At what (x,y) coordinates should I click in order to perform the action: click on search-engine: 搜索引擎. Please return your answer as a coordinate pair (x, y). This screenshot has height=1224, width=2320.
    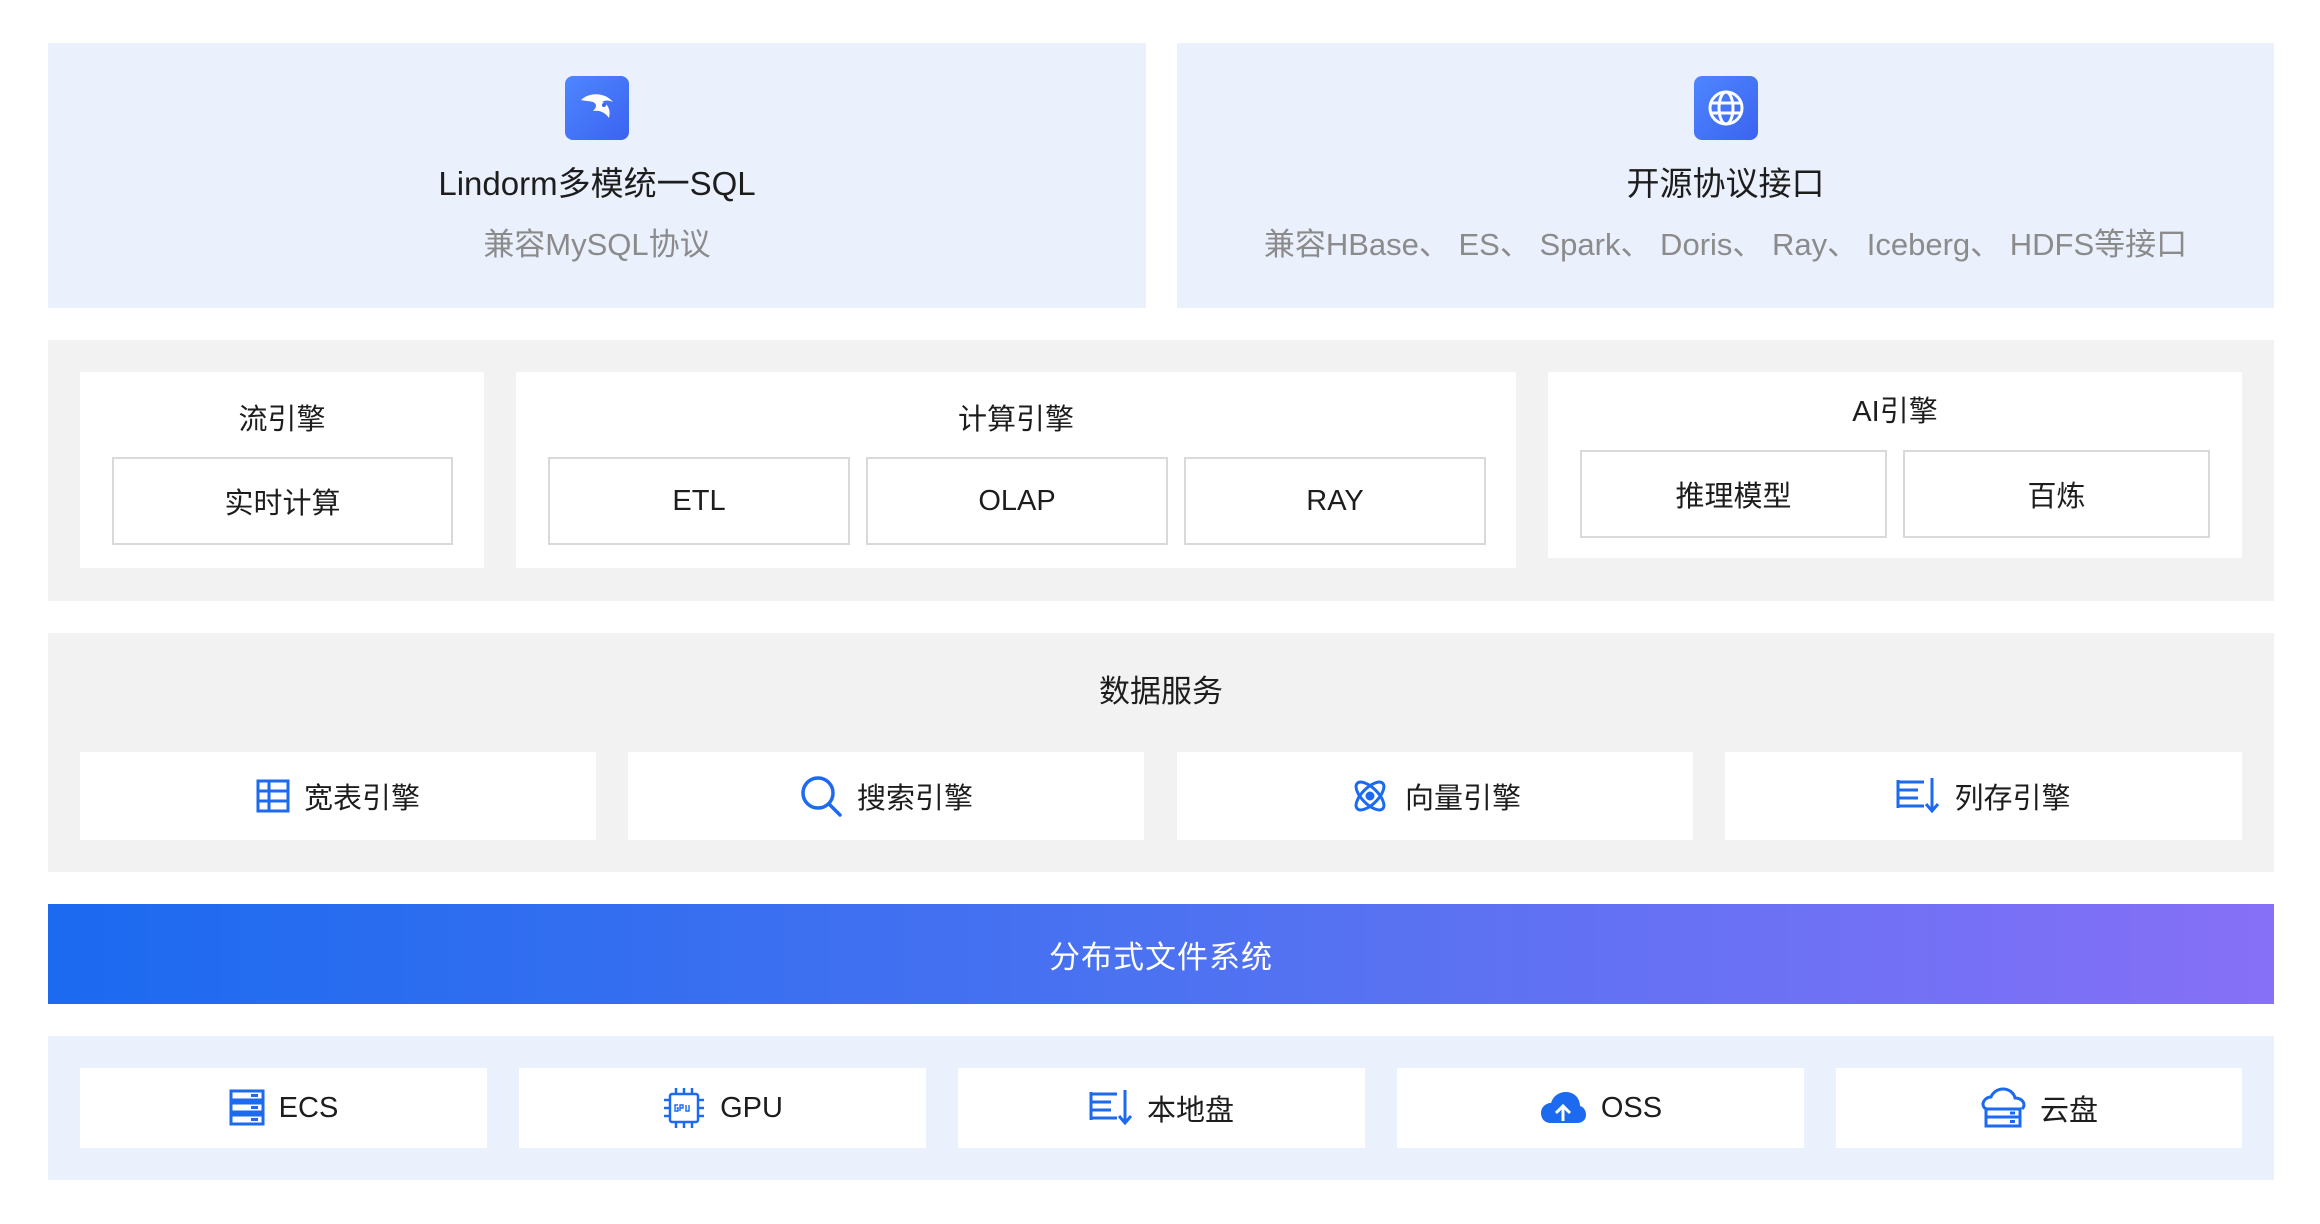
    Looking at the image, I should click on (886, 796).